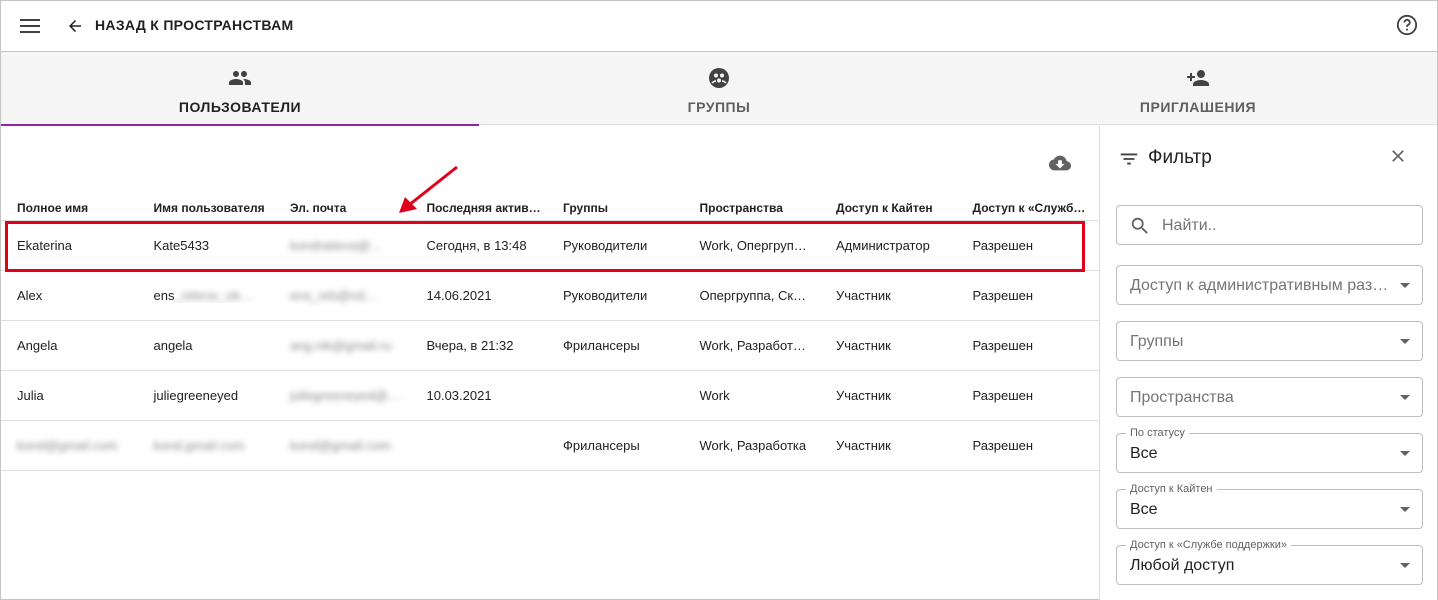 The width and height of the screenshot is (1438, 600). What do you see at coordinates (30, 295) in the screenshot?
I see `table-cell: Alex` at bounding box center [30, 295].